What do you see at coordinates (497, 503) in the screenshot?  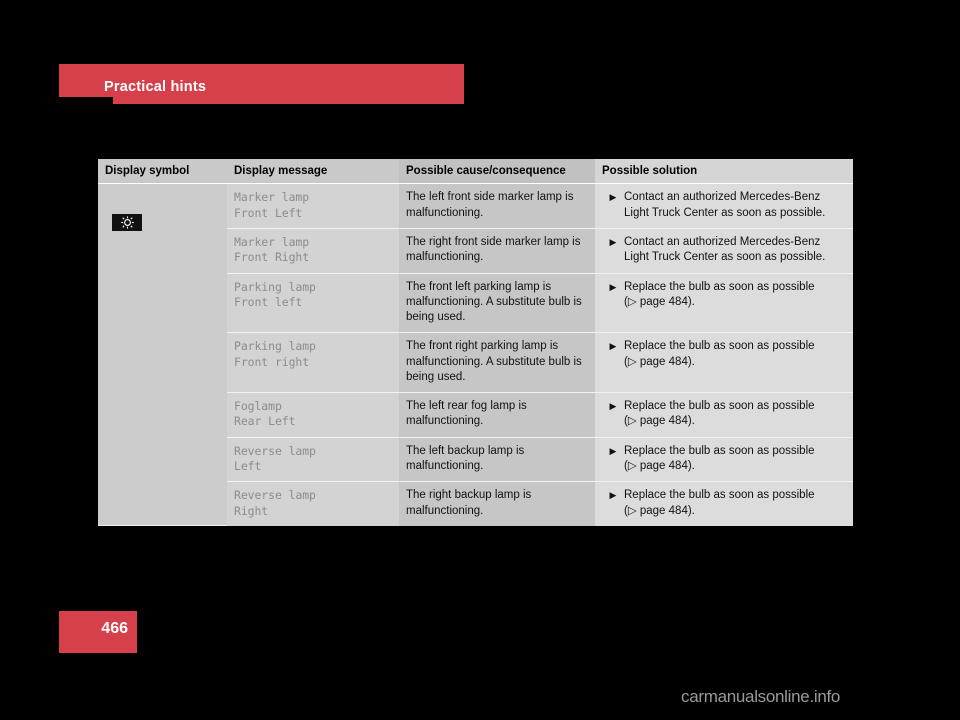 I see `possible-cause-cell: The right backup lamp is malfunctioning.` at bounding box center [497, 503].